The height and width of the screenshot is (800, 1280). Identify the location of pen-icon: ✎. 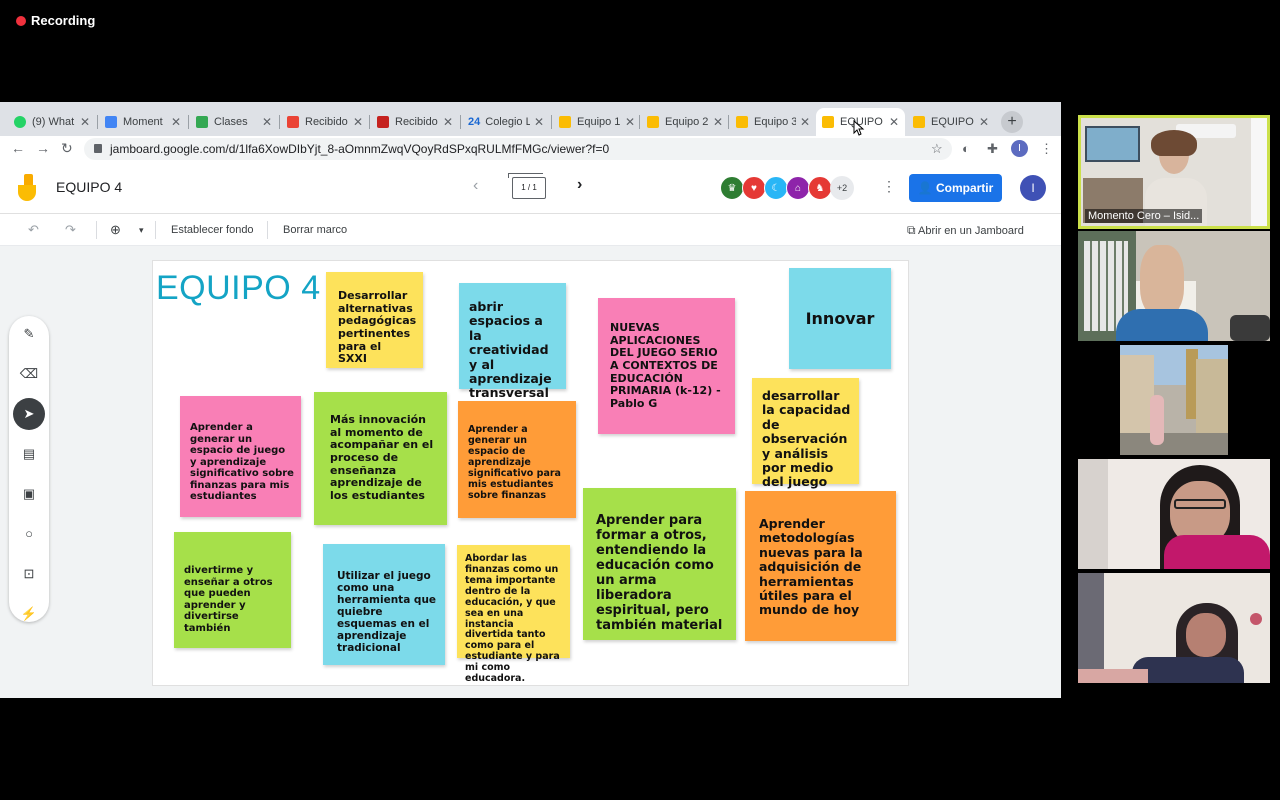
(29, 334).